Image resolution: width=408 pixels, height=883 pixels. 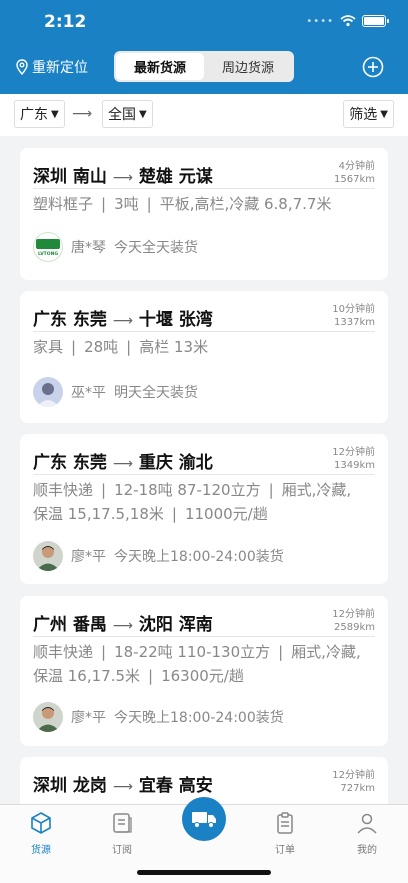 I want to click on route: 广州 番禺 ⟶ 沈阳 浑南, so click(x=123, y=622).